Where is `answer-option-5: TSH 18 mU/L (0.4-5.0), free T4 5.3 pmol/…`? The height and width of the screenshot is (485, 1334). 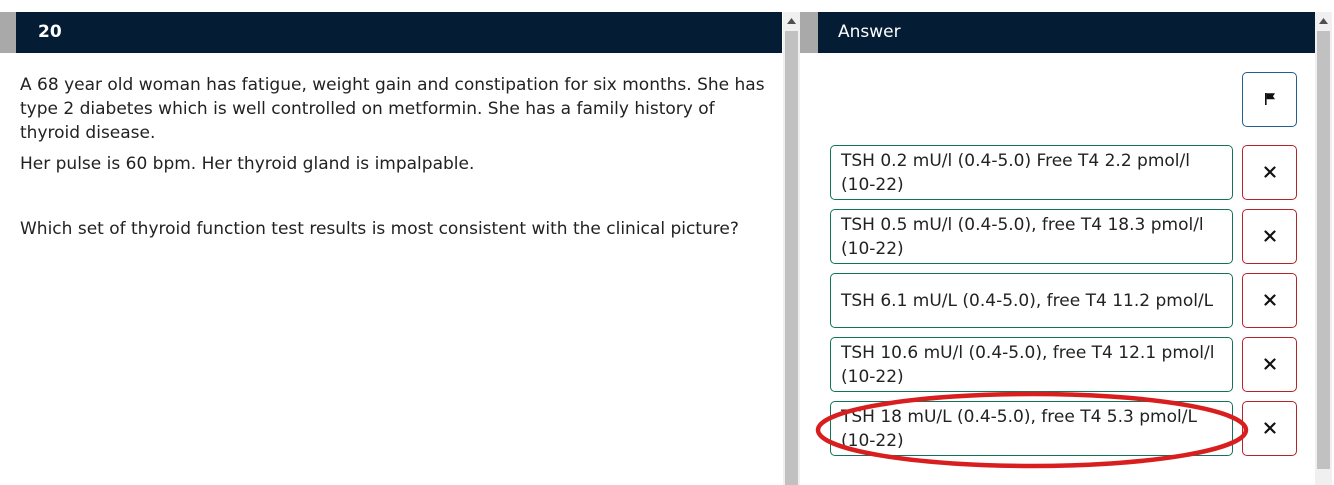
answer-option-5: TSH 18 mU/L (0.4-5.0), free T4 5.3 pmol/… is located at coordinates (1031, 428).